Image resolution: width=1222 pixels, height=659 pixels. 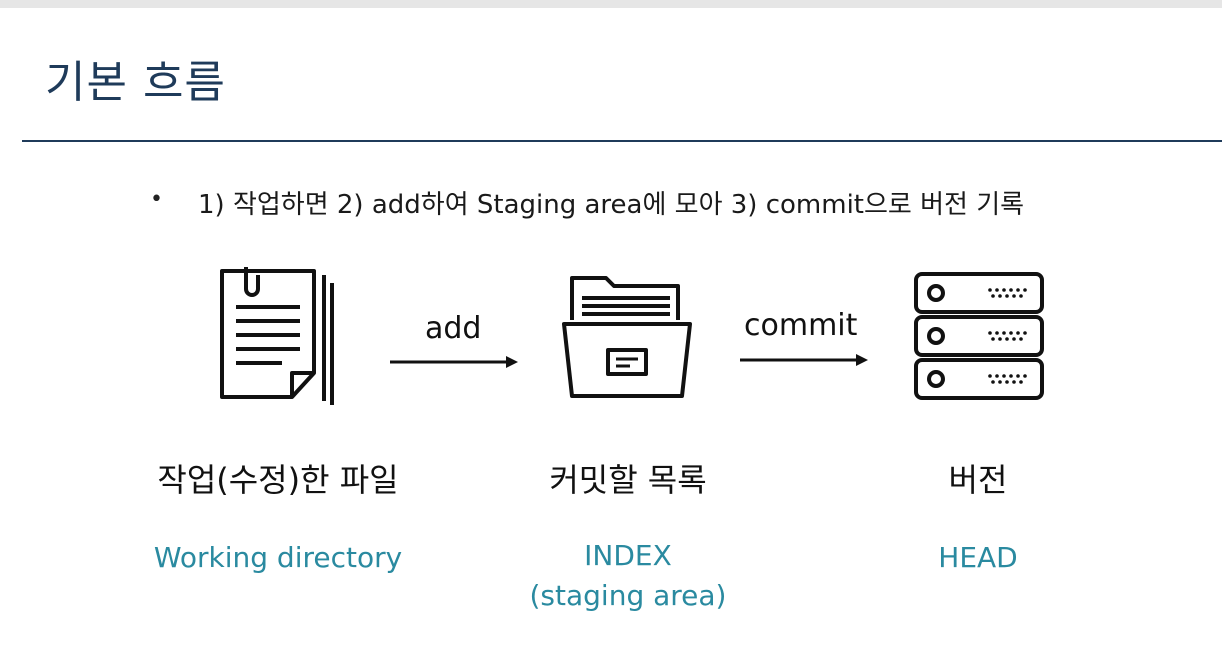 I want to click on add-arrow, so click(x=454, y=362).